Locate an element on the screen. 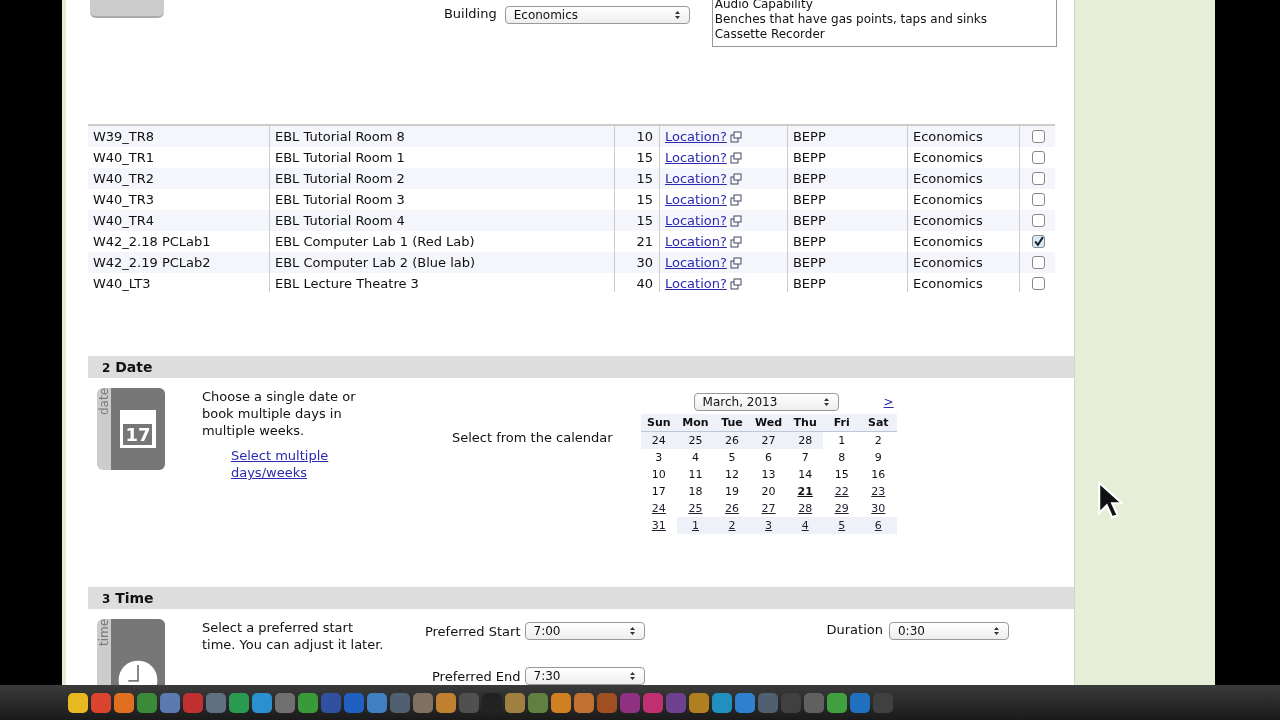 This screenshot has height=720, width=1280. duration-select: 0:30 is located at coordinates (949, 631).